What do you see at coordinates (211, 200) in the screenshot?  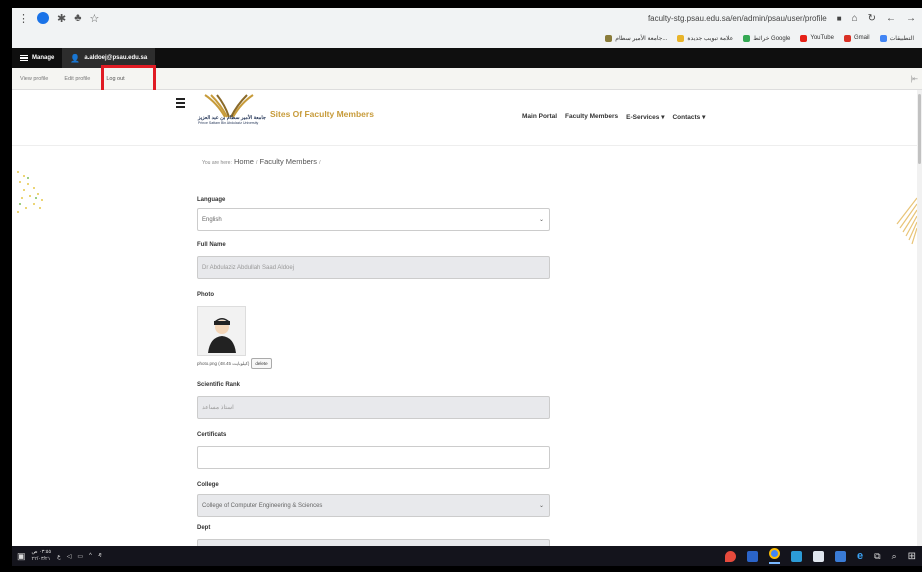 I see `language-label: Language` at bounding box center [211, 200].